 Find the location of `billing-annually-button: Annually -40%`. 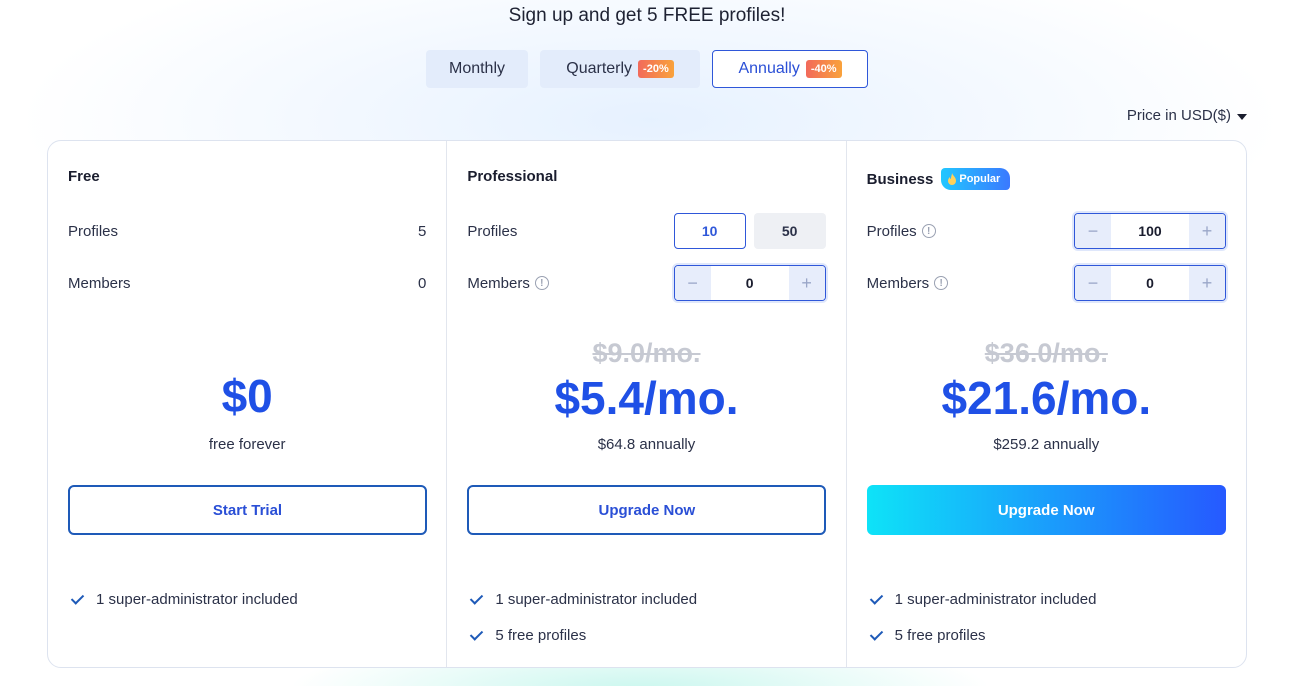

billing-annually-button: Annually -40% is located at coordinates (790, 69).